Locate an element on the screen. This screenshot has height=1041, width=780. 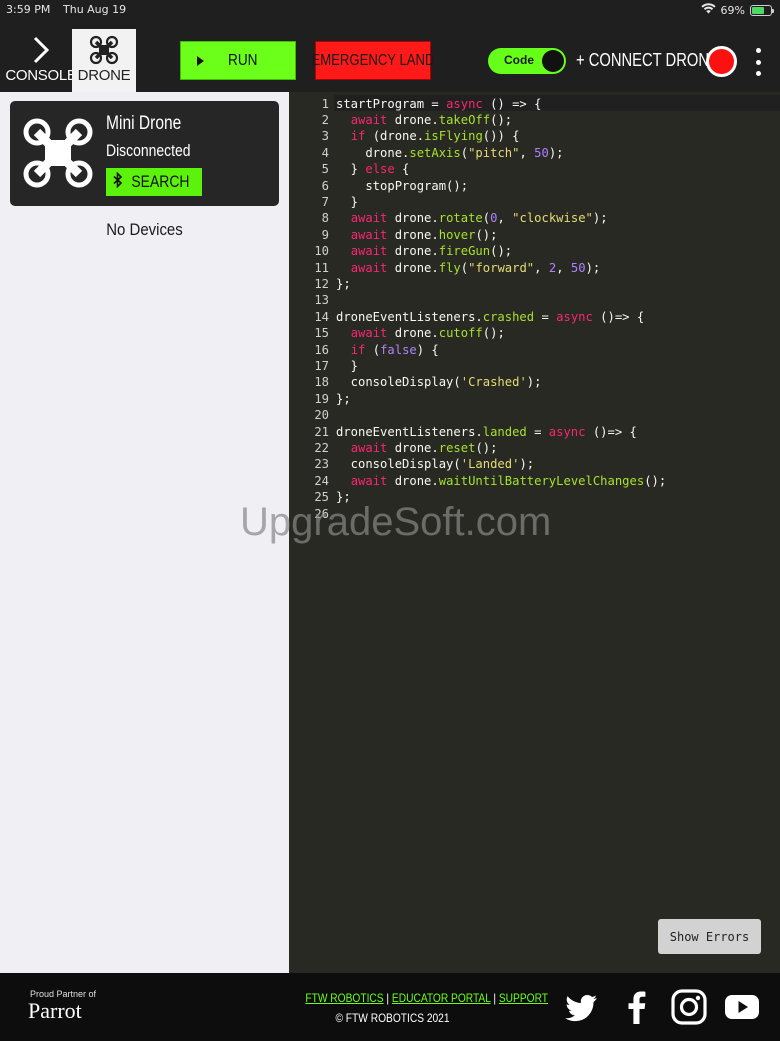
line-number: 17 is located at coordinates (321, 365).